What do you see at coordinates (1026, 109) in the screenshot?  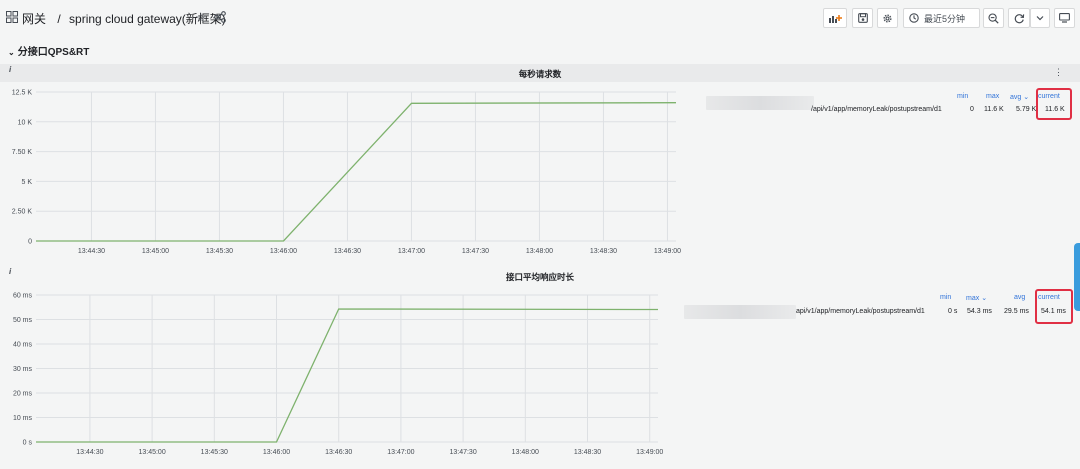 I see `legend-avg-value: 5.79 K` at bounding box center [1026, 109].